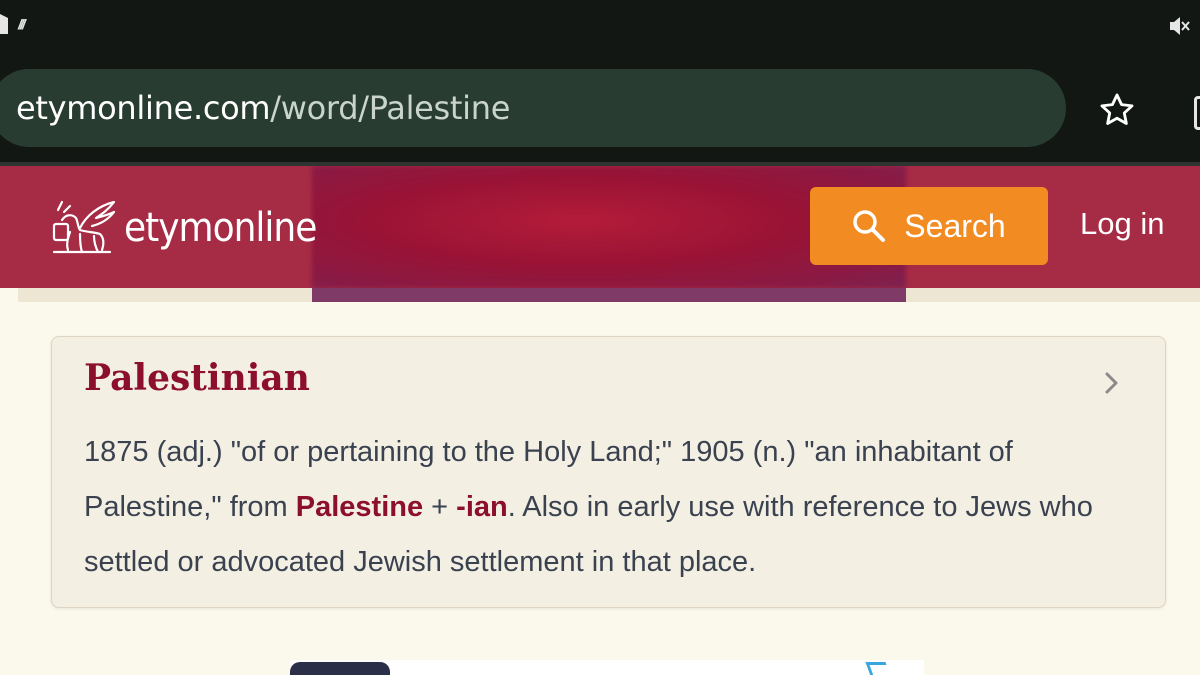 The image size is (1200, 675). Describe the element at coordinates (1180, 26) in the screenshot. I see `mute-icon` at that location.